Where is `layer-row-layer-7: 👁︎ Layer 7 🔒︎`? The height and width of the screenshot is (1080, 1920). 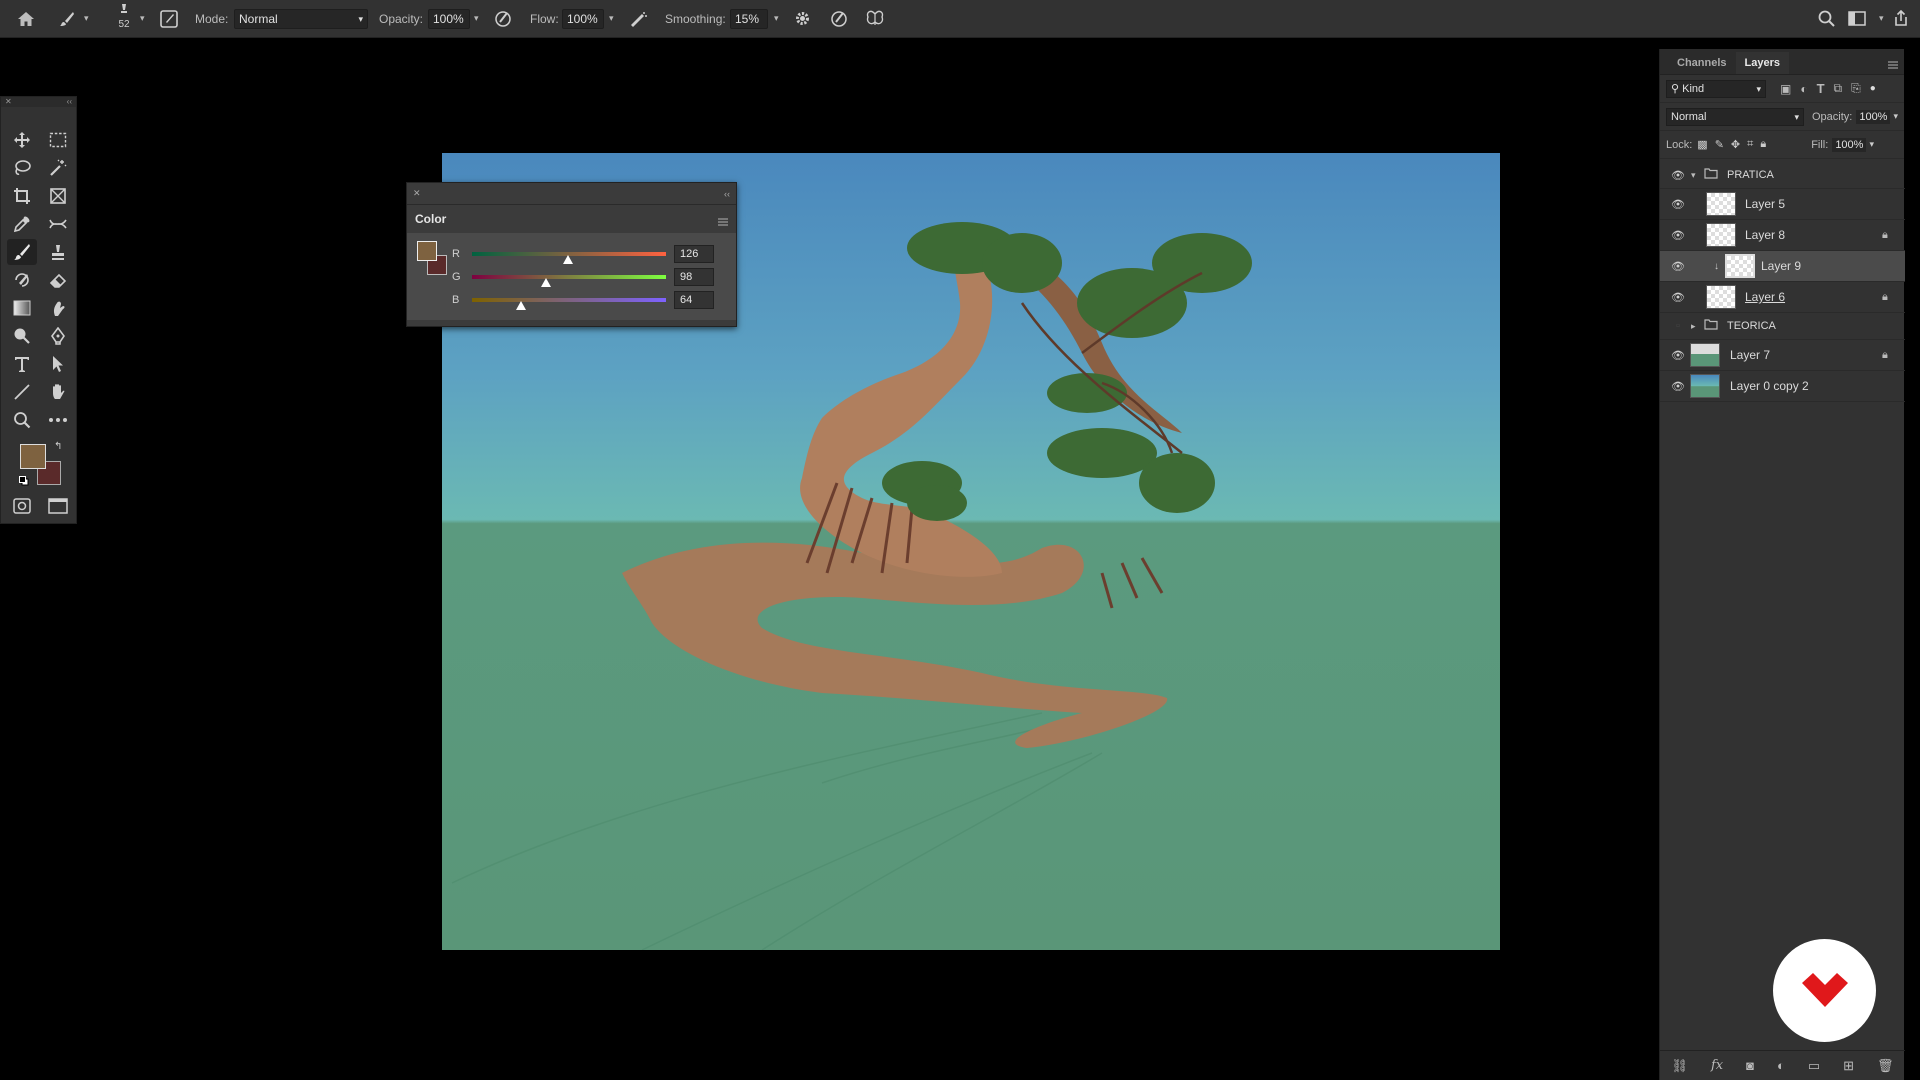
layer-row-layer-7: 👁︎ Layer 7 🔒︎ is located at coordinates (1782, 355).